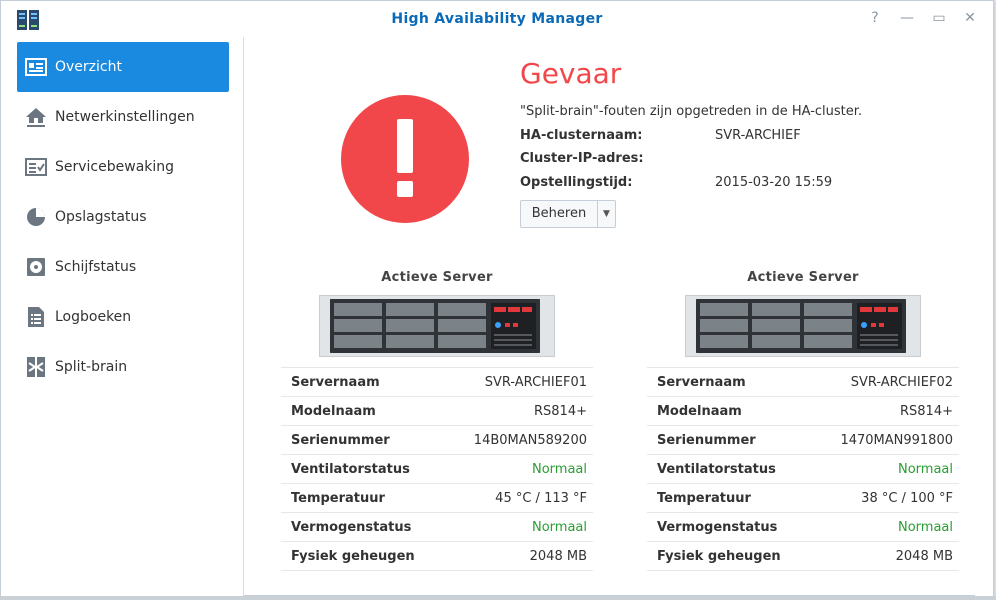 The image size is (996, 600). What do you see at coordinates (571, 73) in the screenshot?
I see `status-title: Gevaar` at bounding box center [571, 73].